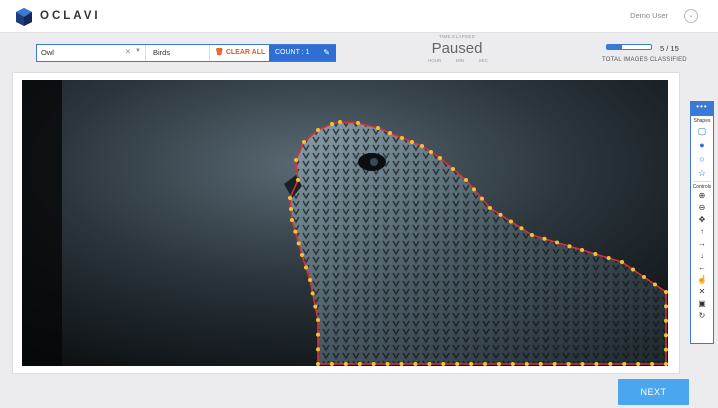 This screenshot has height=408, width=718. Describe the element at coordinates (653, 392) in the screenshot. I see `next-button: NEXT` at that location.